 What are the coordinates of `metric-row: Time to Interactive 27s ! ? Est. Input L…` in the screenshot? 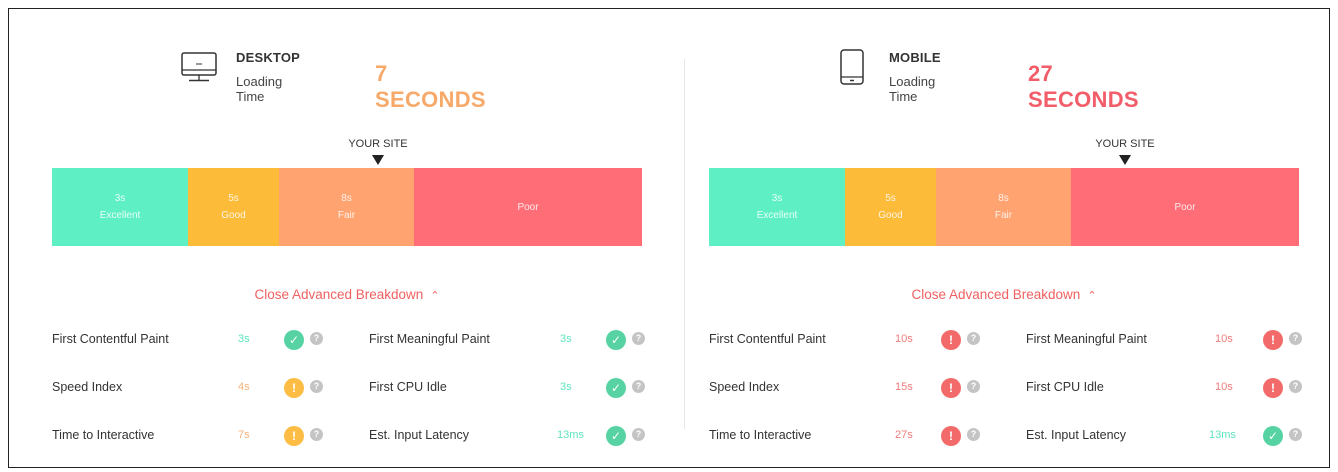 It's located at (1005, 437).